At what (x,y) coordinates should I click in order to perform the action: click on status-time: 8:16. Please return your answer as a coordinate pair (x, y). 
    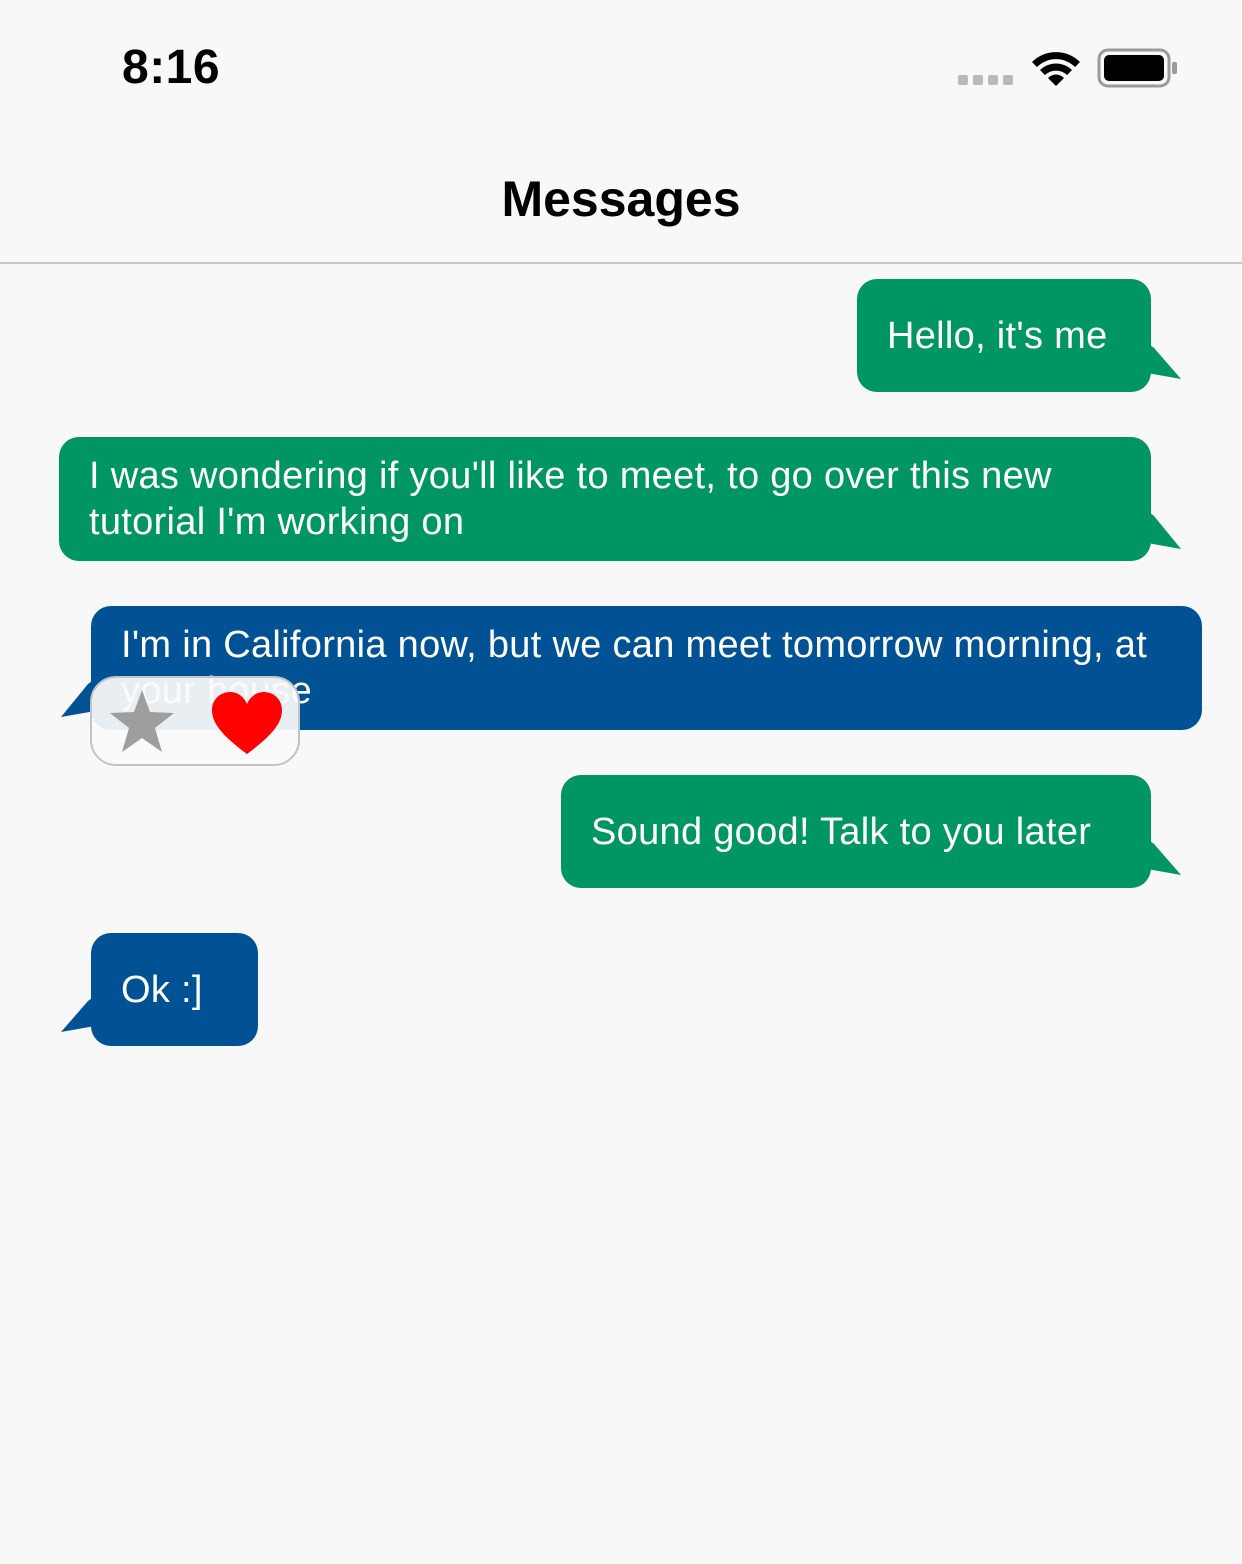
    Looking at the image, I should click on (171, 67).